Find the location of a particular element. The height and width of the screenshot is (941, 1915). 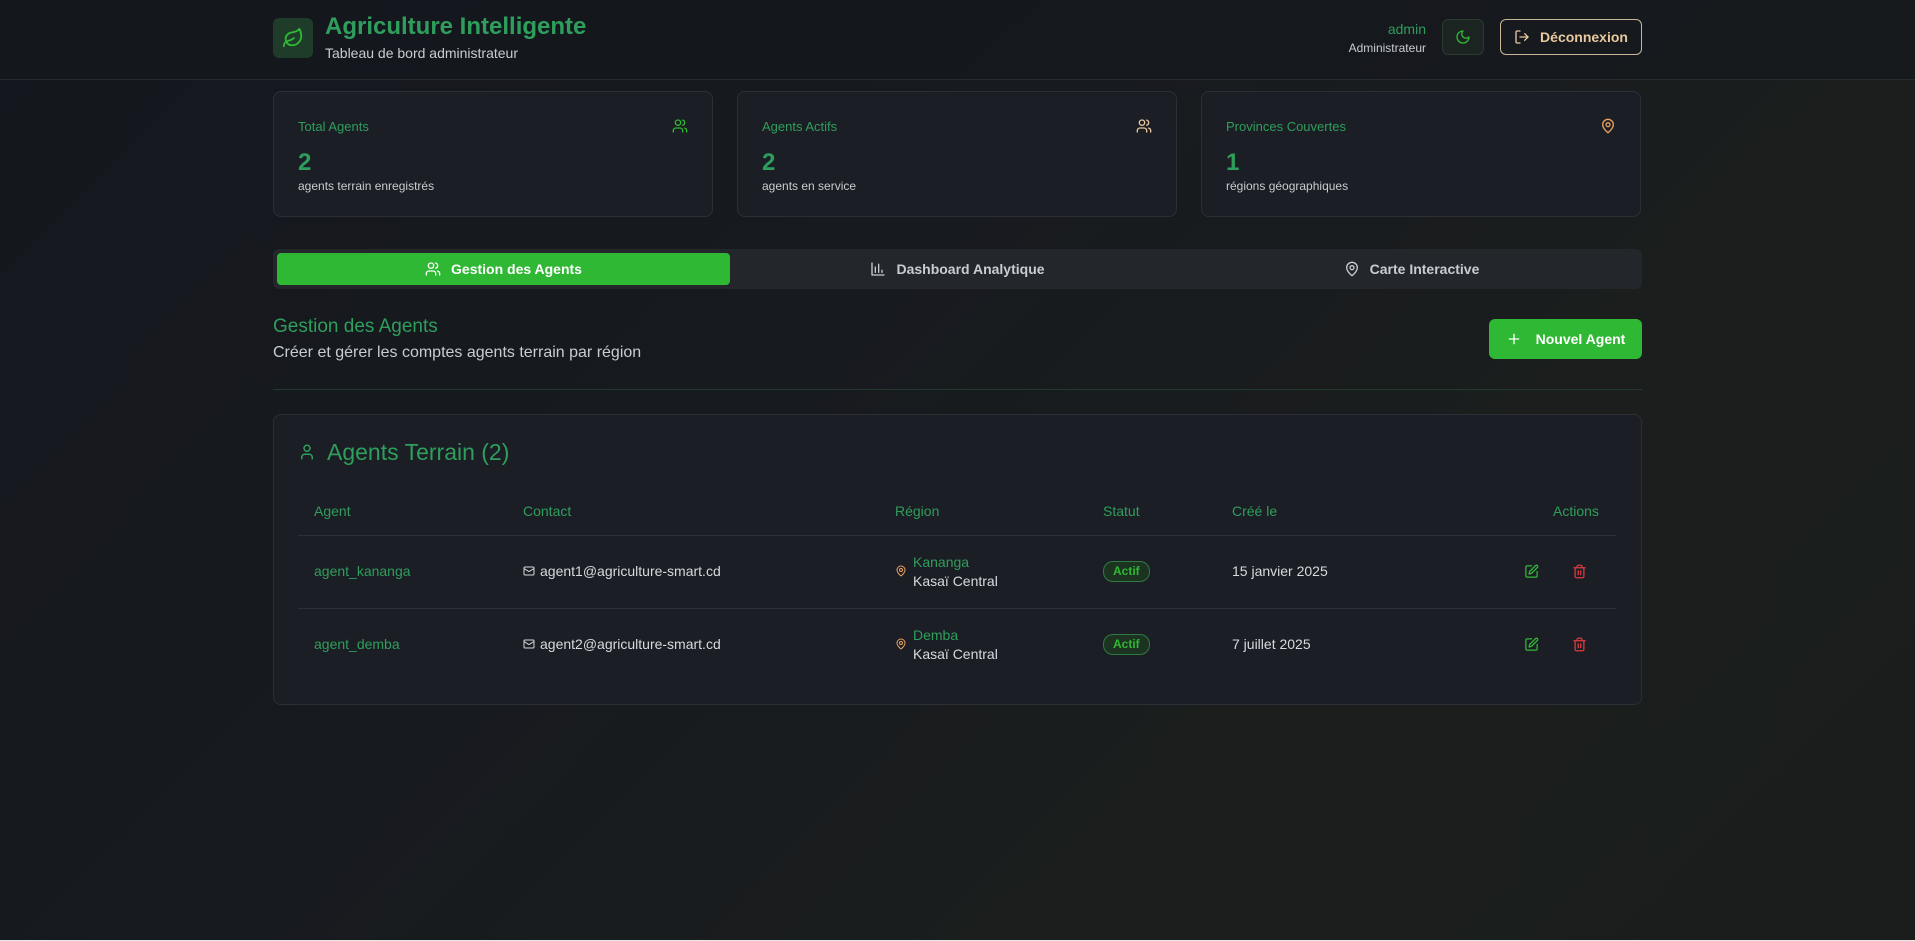

tab-label: Carte Interactive is located at coordinates (1424, 269).